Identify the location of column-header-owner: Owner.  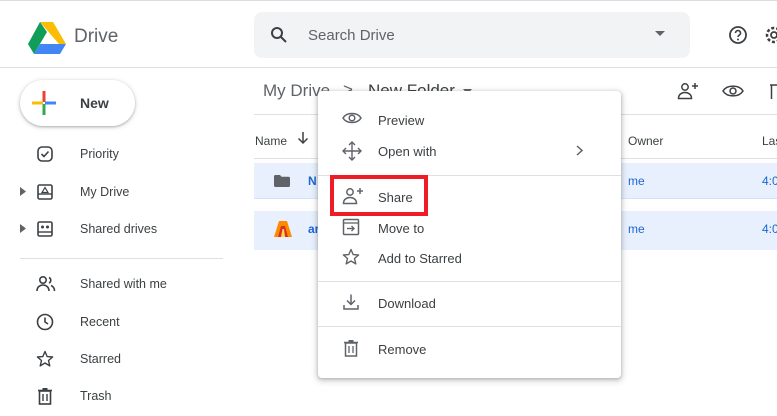
(645, 141).